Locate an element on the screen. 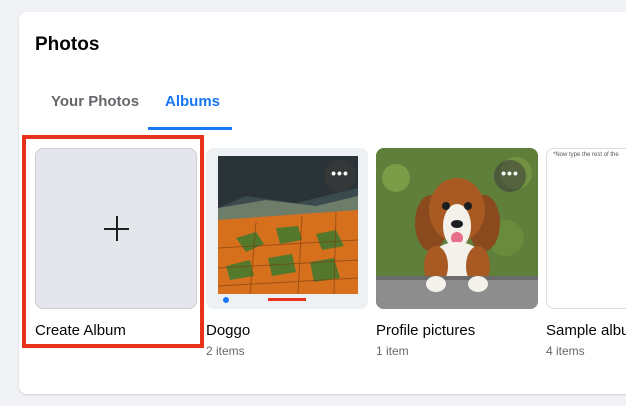 Image resolution: width=626 pixels, height=406 pixels. page-title: Photos is located at coordinates (67, 44).